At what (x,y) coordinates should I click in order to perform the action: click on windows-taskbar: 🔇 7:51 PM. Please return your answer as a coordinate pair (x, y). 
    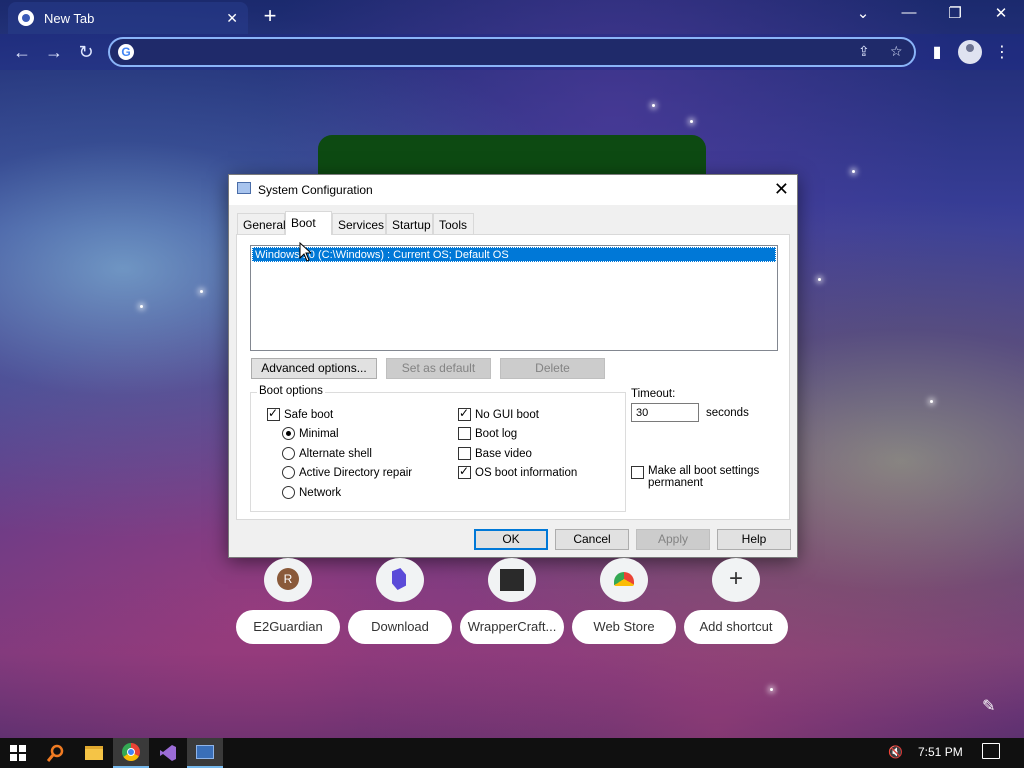
    Looking at the image, I should click on (512, 753).